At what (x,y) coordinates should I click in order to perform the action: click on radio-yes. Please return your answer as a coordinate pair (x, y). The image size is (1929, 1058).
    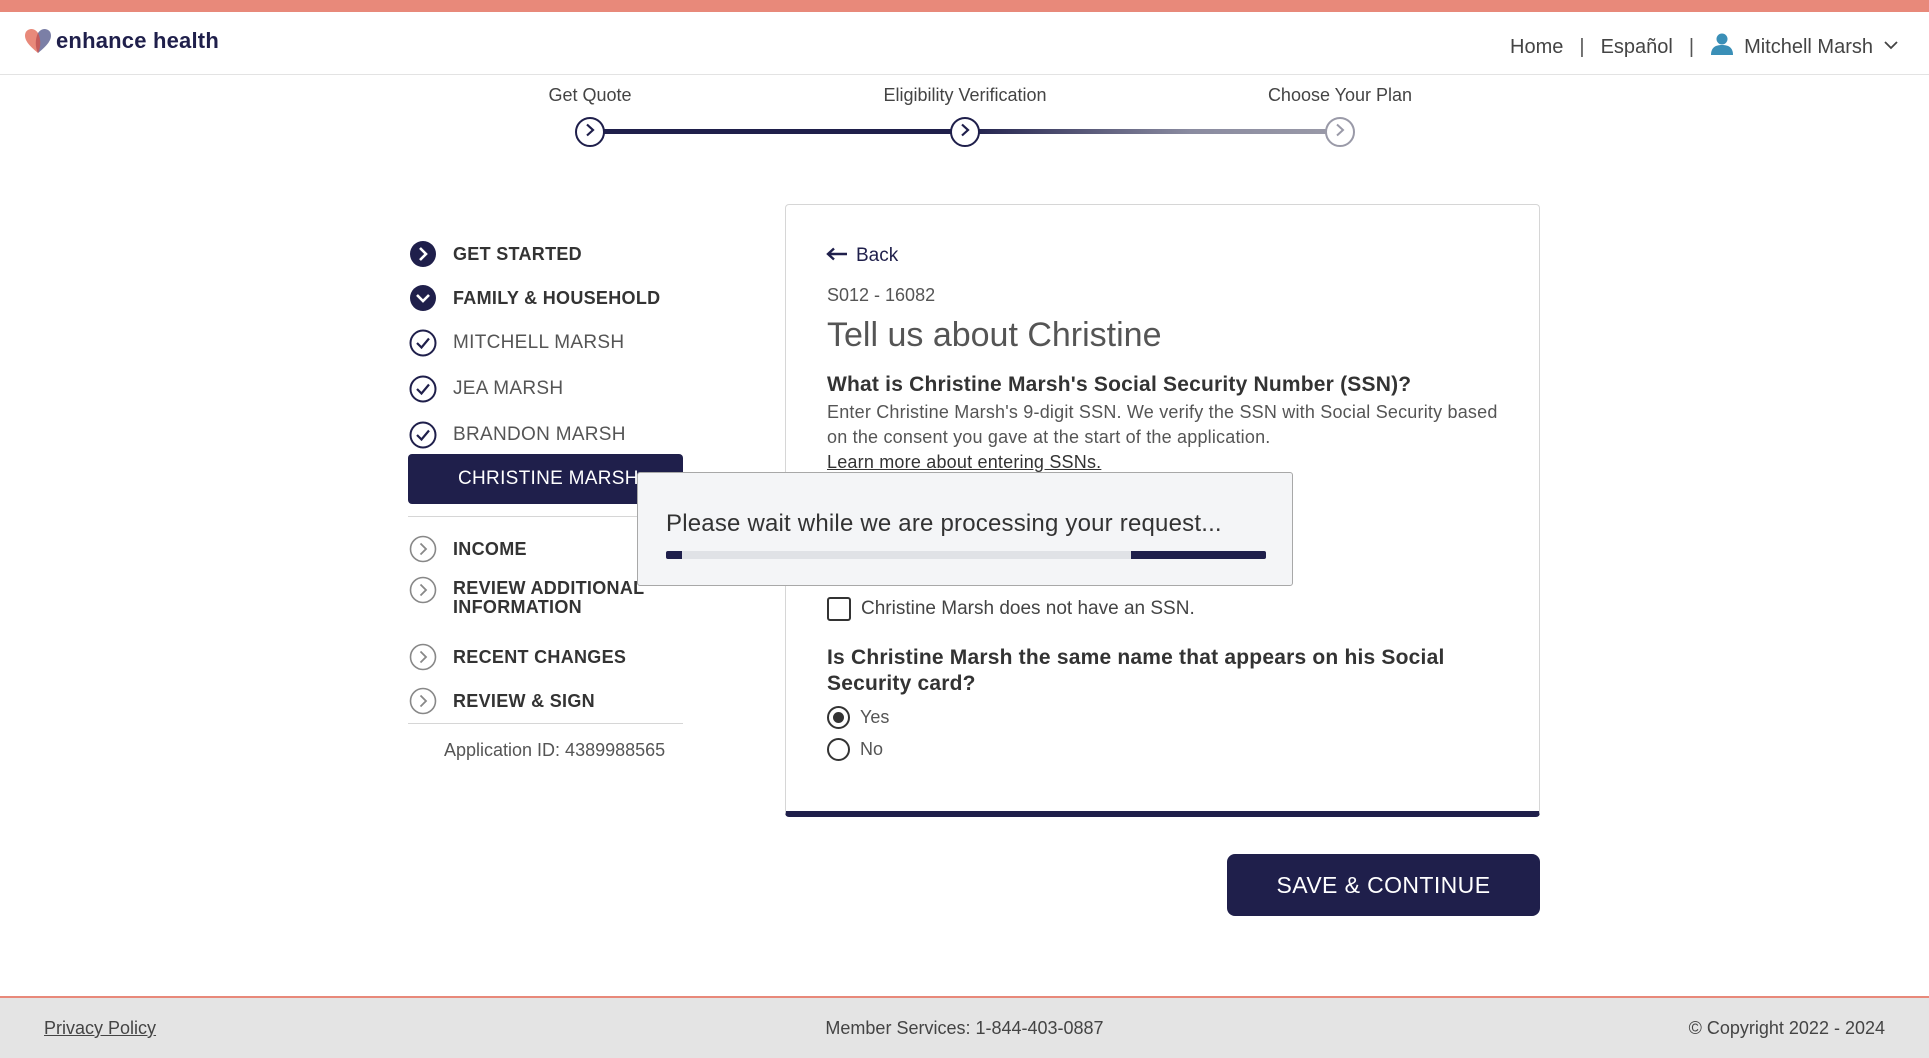
    Looking at the image, I should click on (838, 717).